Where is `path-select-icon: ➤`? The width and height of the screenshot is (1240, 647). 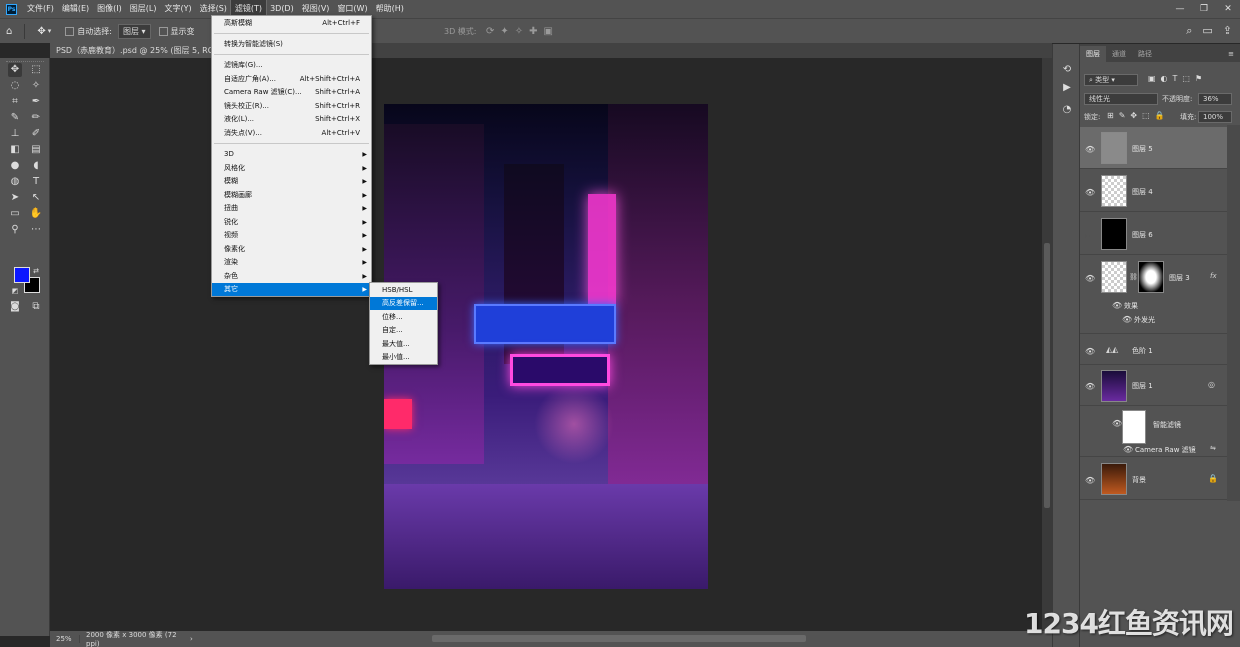 path-select-icon: ➤ is located at coordinates (15, 198).